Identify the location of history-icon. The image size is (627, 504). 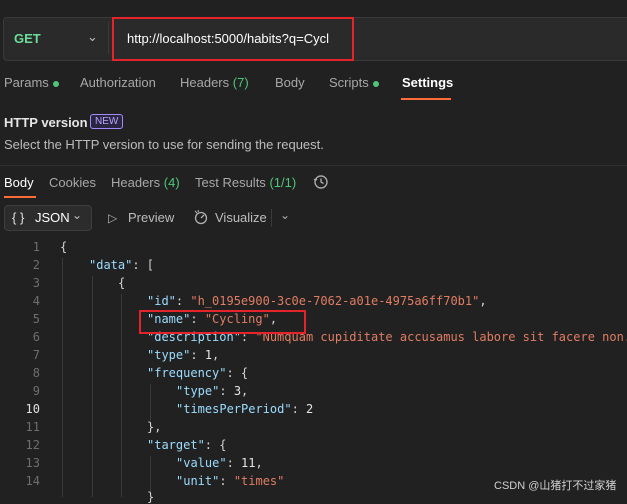
(321, 182).